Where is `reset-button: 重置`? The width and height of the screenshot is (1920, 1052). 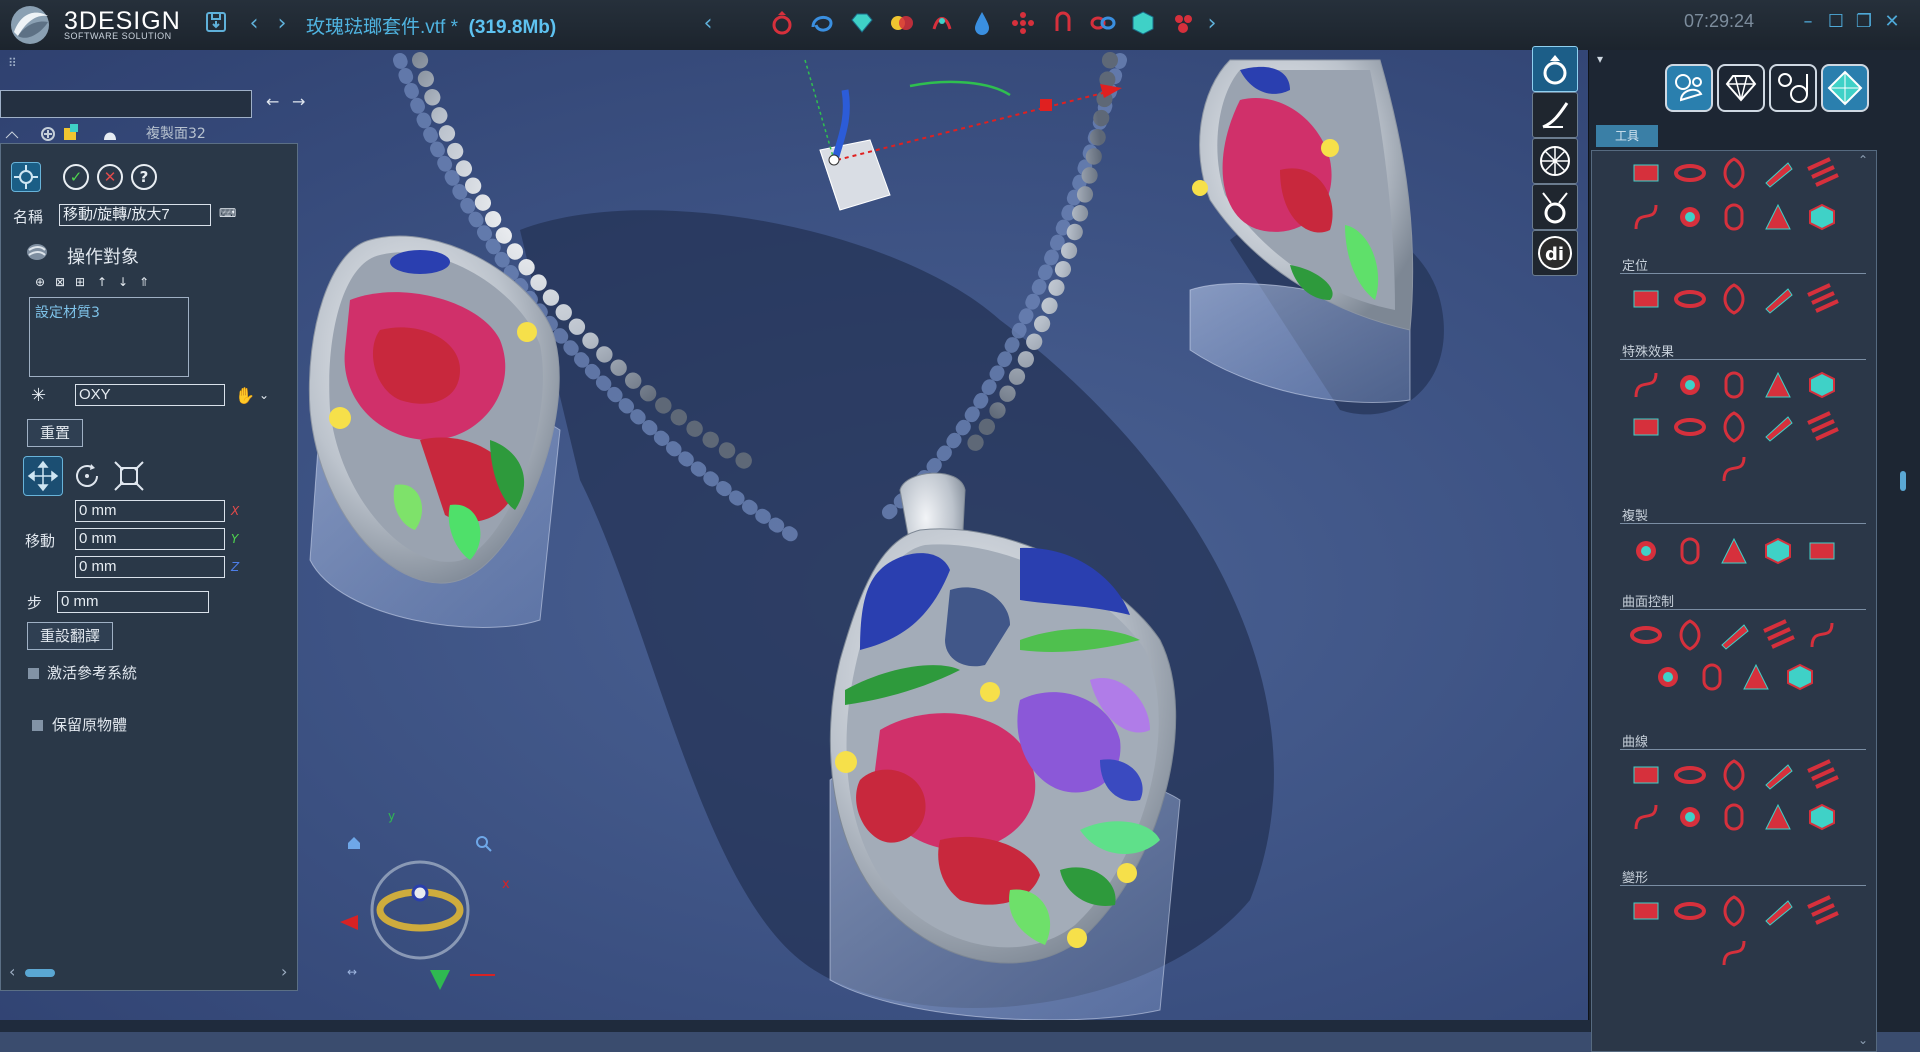 reset-button: 重置 is located at coordinates (55, 433).